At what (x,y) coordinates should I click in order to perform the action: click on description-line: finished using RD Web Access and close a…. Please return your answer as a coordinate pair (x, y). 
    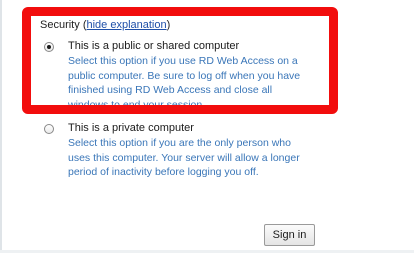
    Looking at the image, I should click on (170, 90).